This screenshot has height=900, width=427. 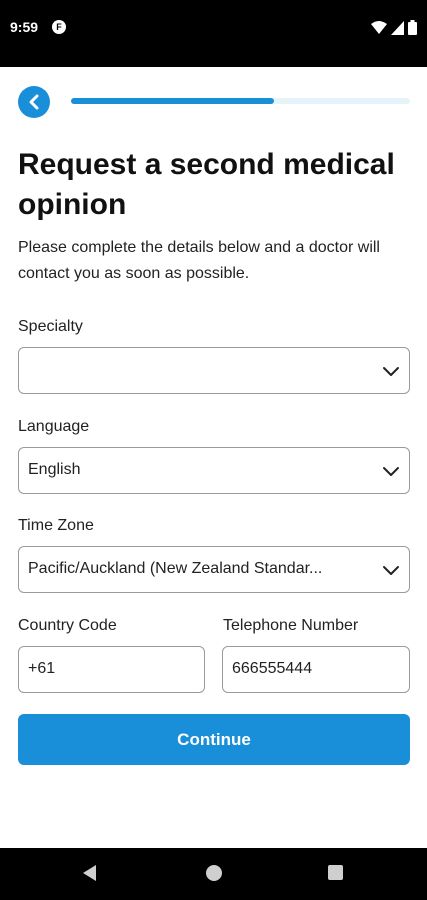 I want to click on wifi-icon, so click(x=379, y=27).